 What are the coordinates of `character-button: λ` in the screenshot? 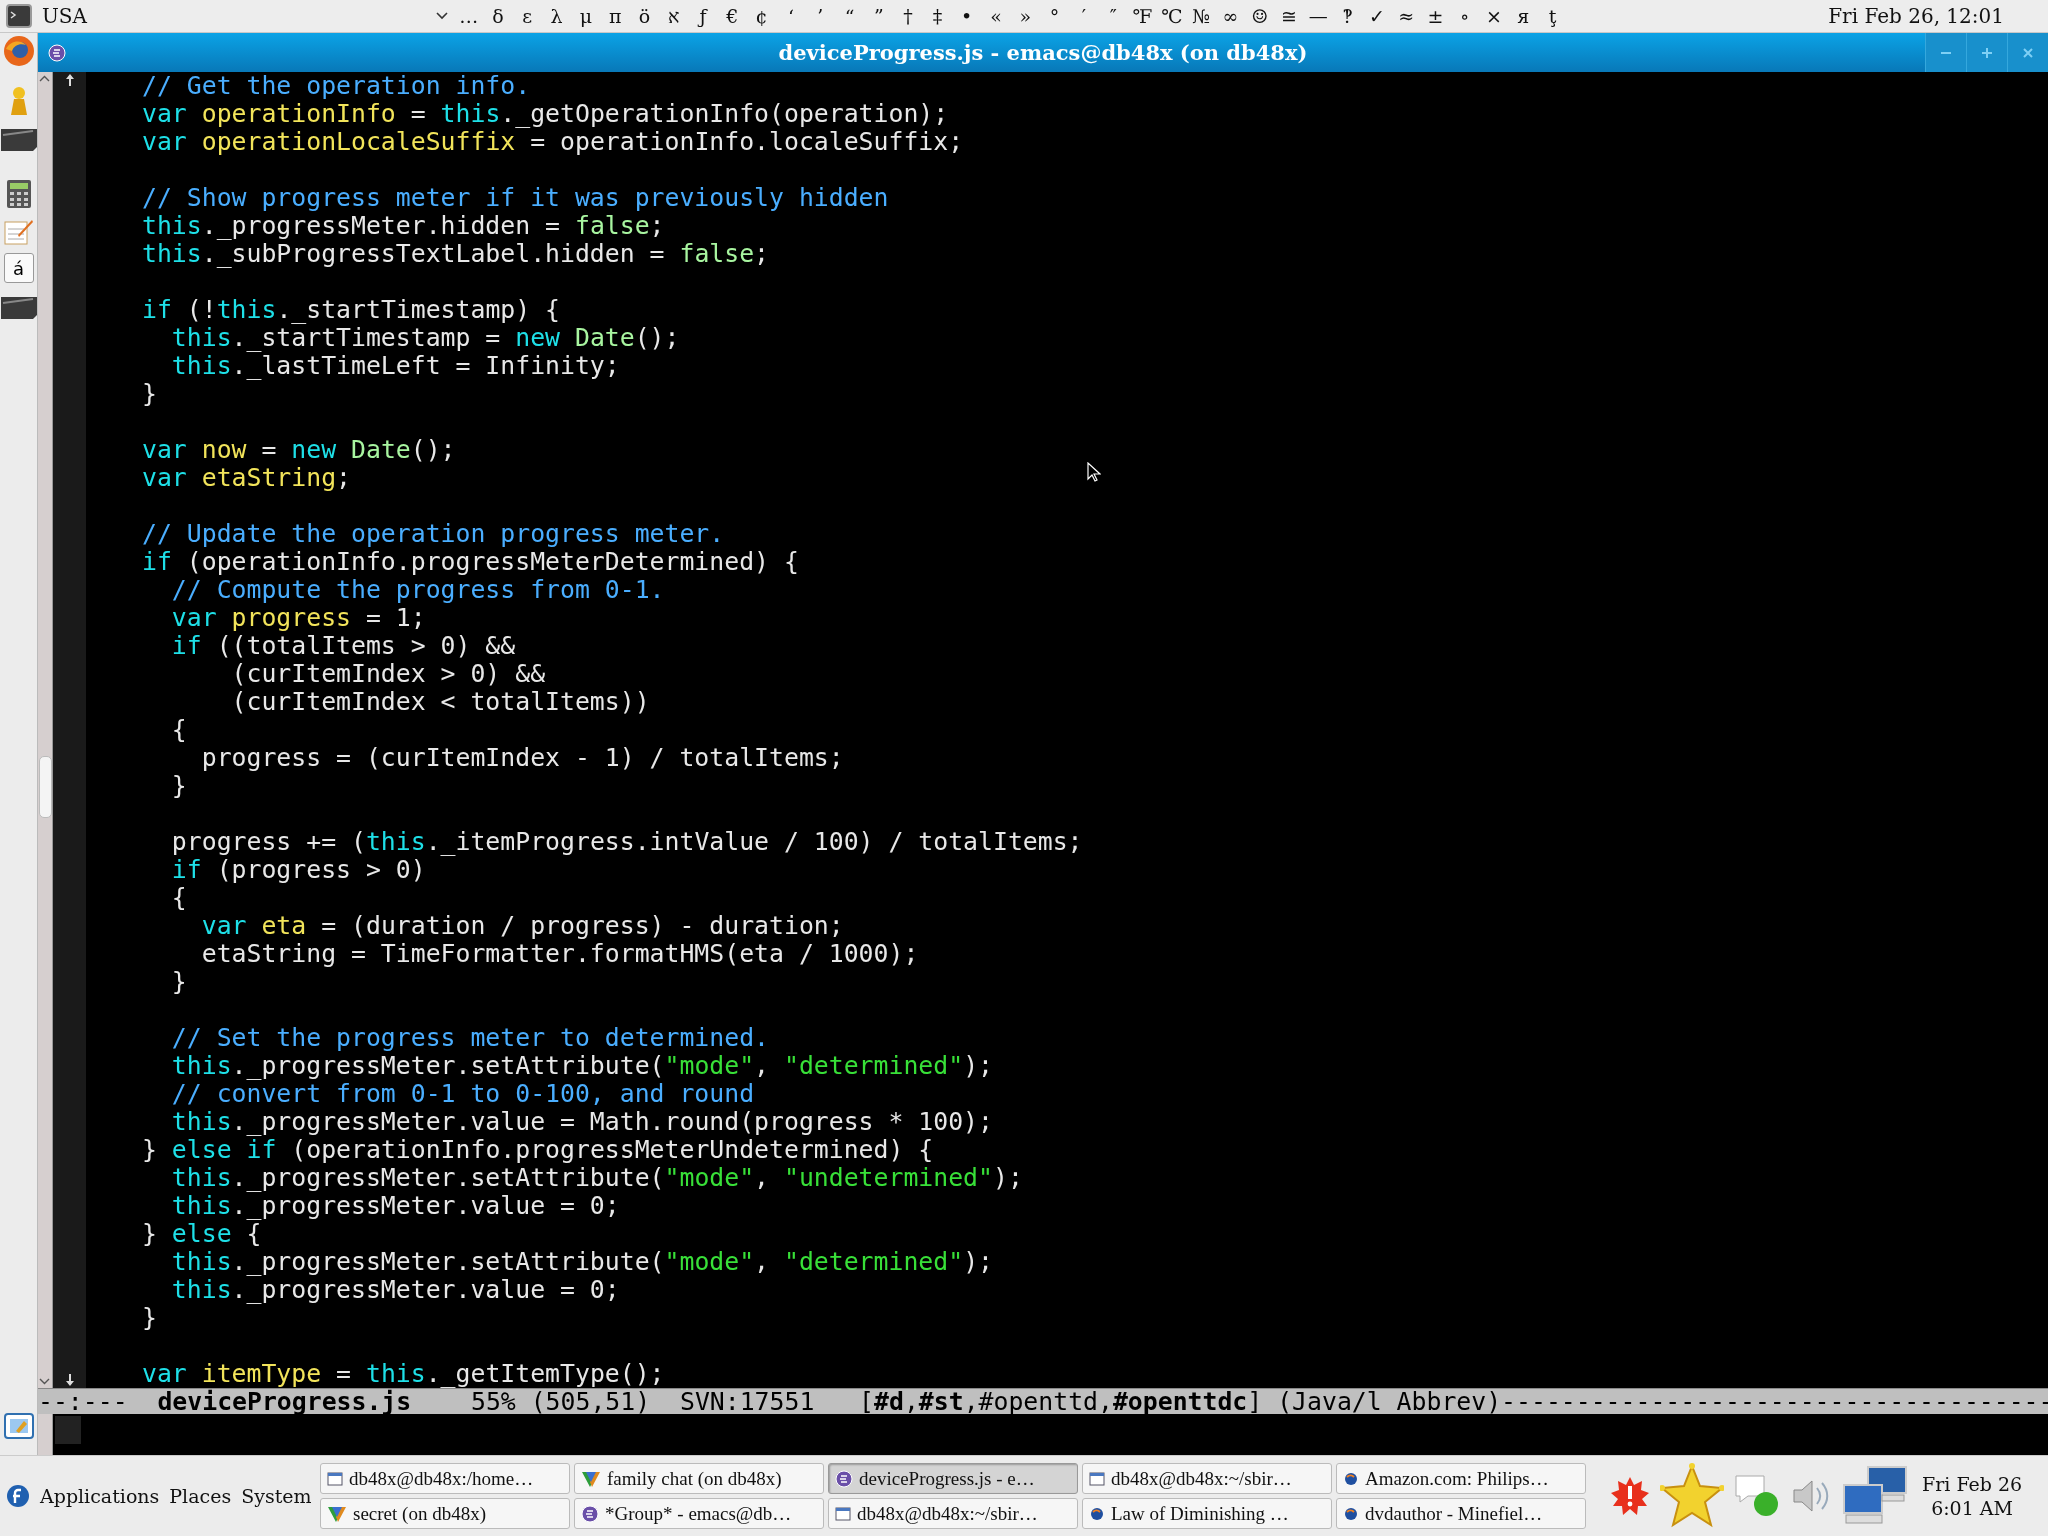 It's located at (556, 16).